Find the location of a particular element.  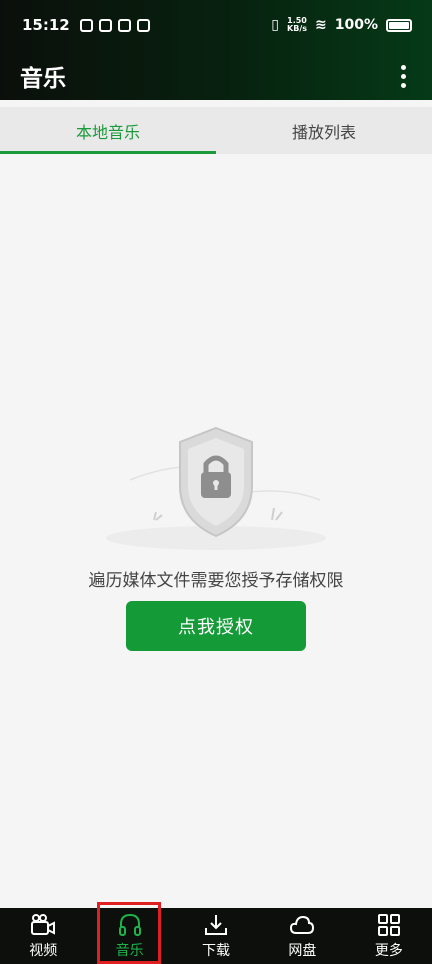

vibrate-icon: ▯ is located at coordinates (275, 25).